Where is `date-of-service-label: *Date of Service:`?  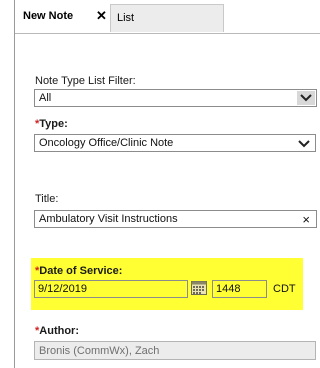 date-of-service-label: *Date of Service: is located at coordinates (78, 271).